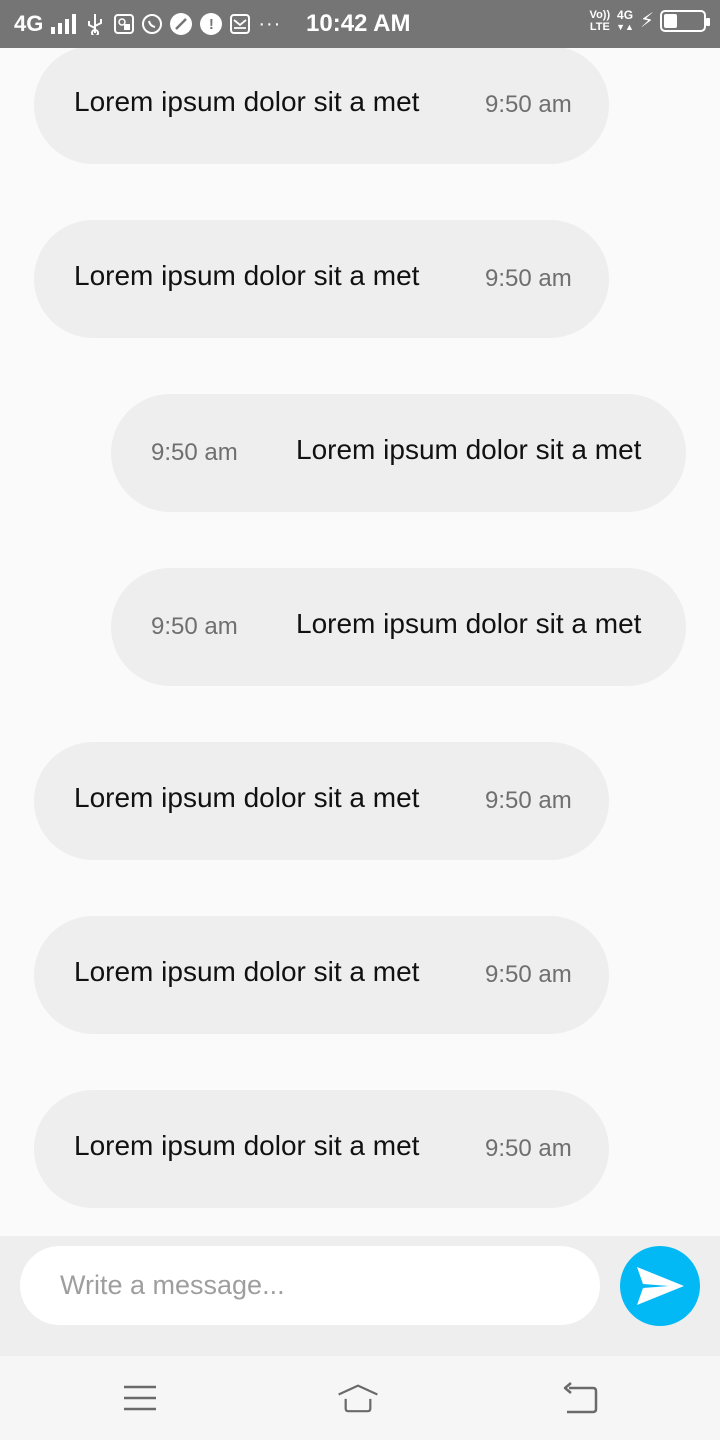  I want to click on status-left: 4G ! ···, so click(140, 24).